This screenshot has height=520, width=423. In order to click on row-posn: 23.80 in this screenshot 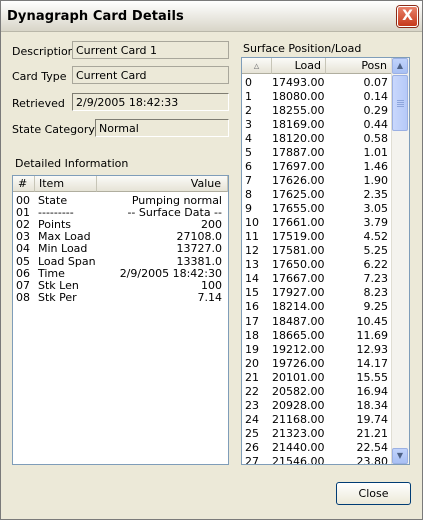, I will do `click(372, 459)`.